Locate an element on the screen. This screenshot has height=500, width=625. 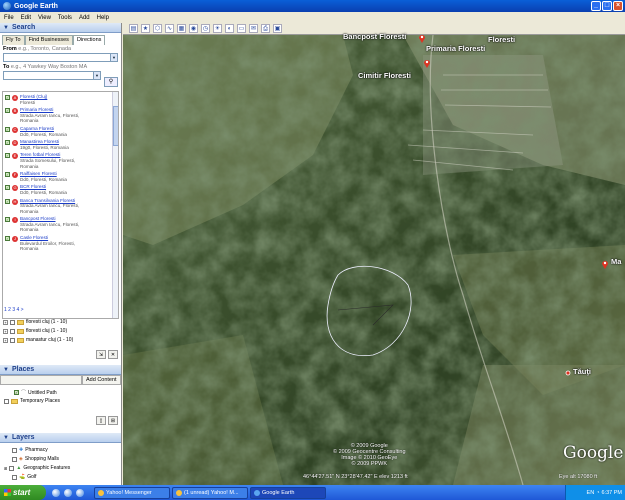
result-item: ✓ A Floresti (Cluj) Floresti is located at coordinates (60, 99).